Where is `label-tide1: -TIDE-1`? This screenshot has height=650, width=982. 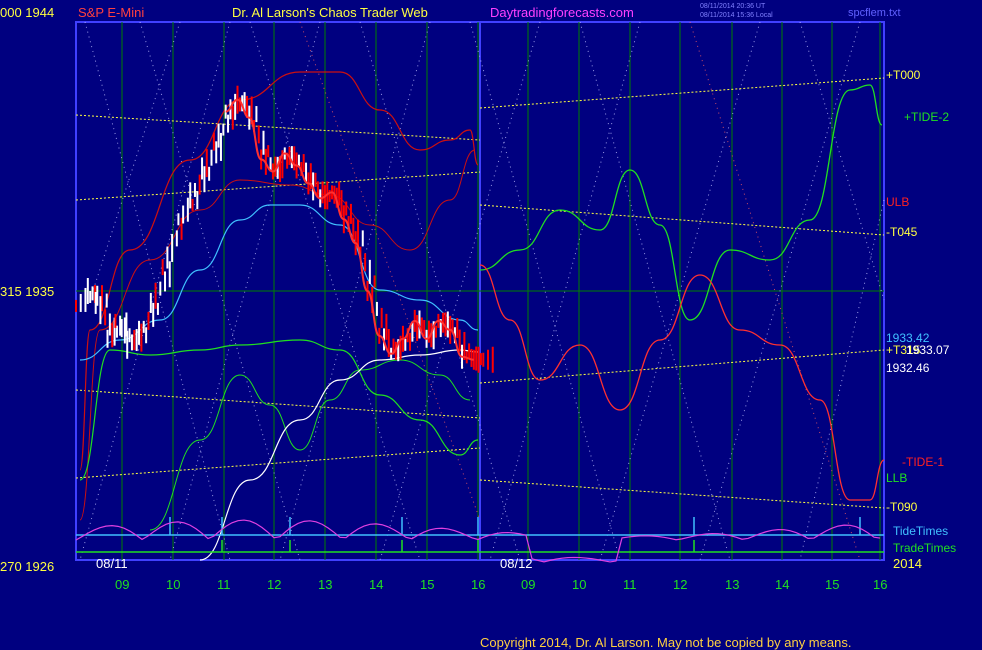
label-tide1: -TIDE-1 is located at coordinates (923, 462).